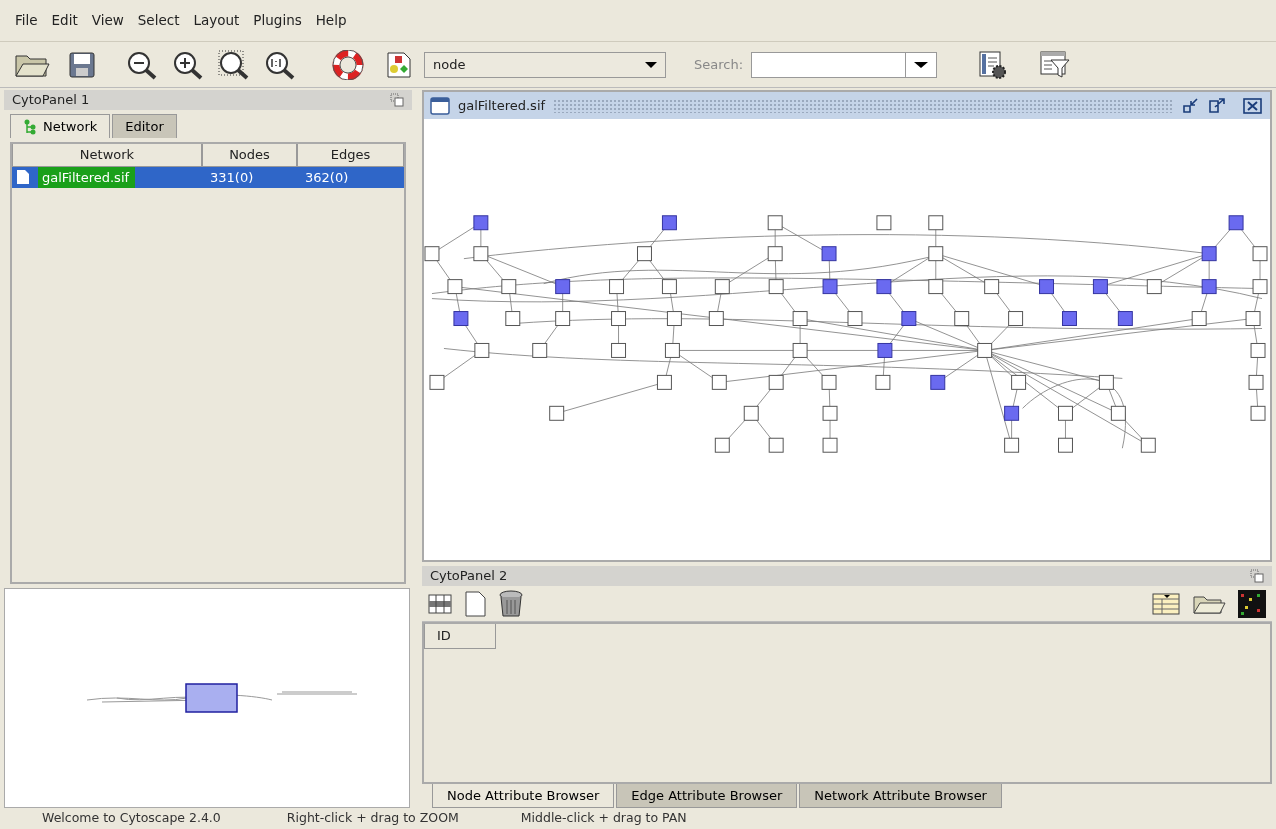 Image resolution: width=1276 pixels, height=829 pixels. Describe the element at coordinates (216, 20) in the screenshot. I see `menu-item: Layout` at that location.